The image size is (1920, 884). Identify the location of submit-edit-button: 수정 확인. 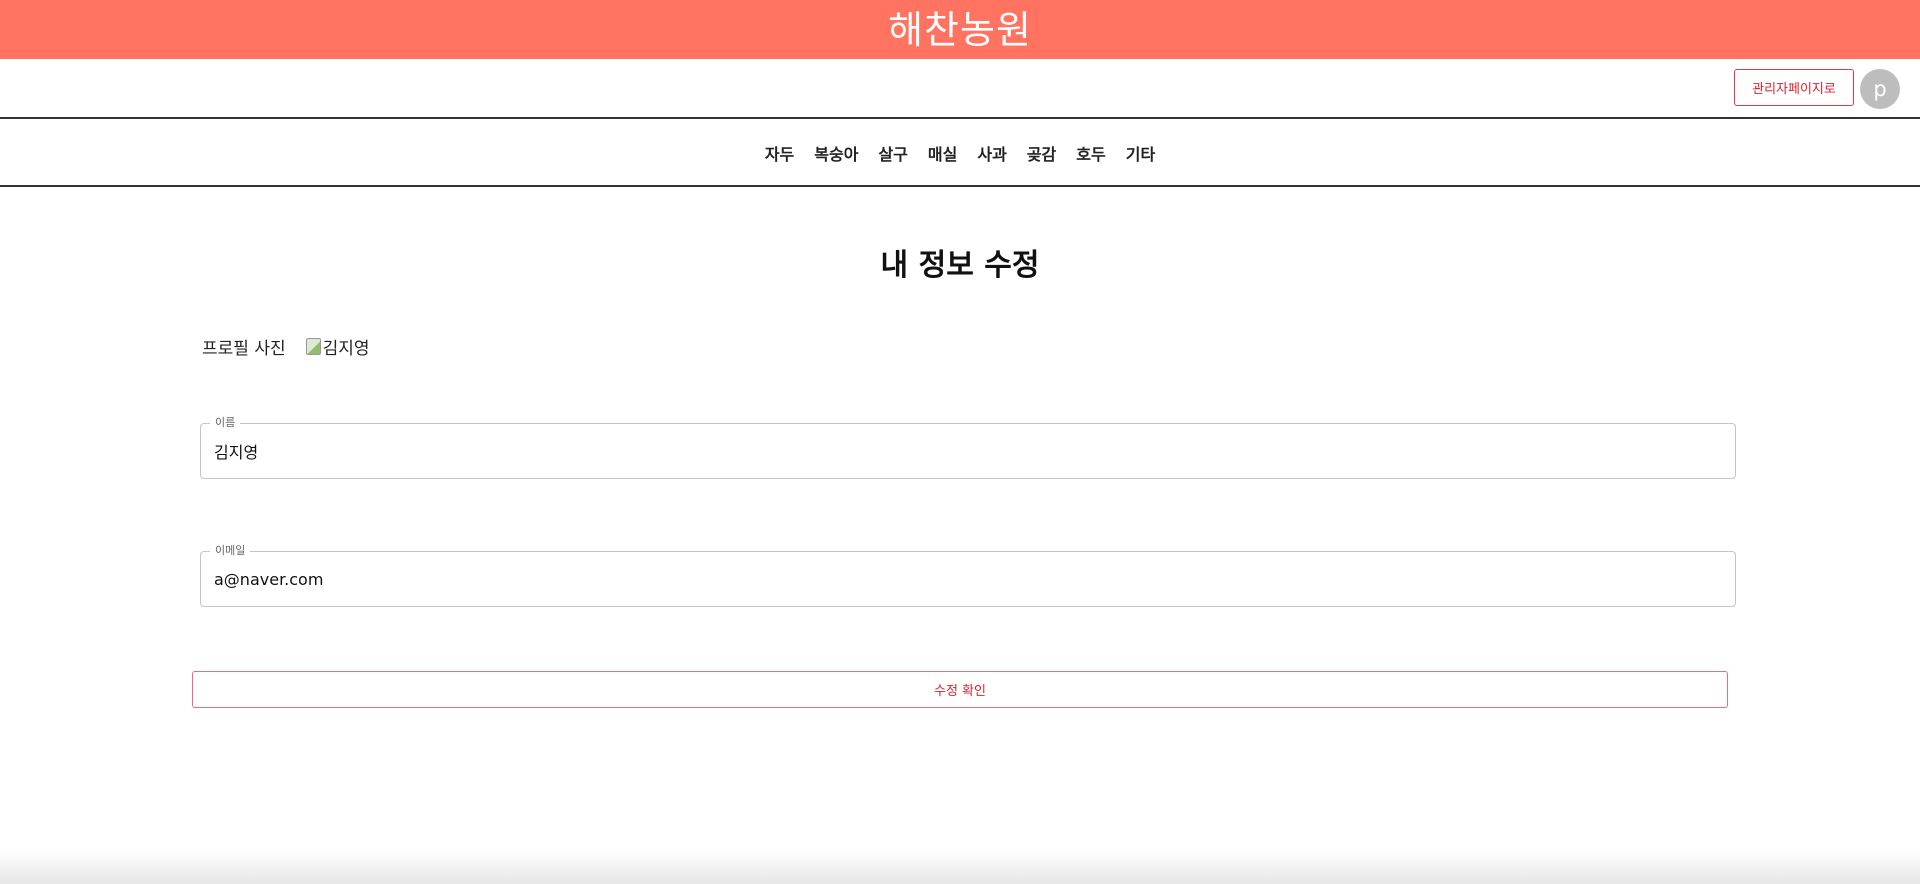
(960, 689).